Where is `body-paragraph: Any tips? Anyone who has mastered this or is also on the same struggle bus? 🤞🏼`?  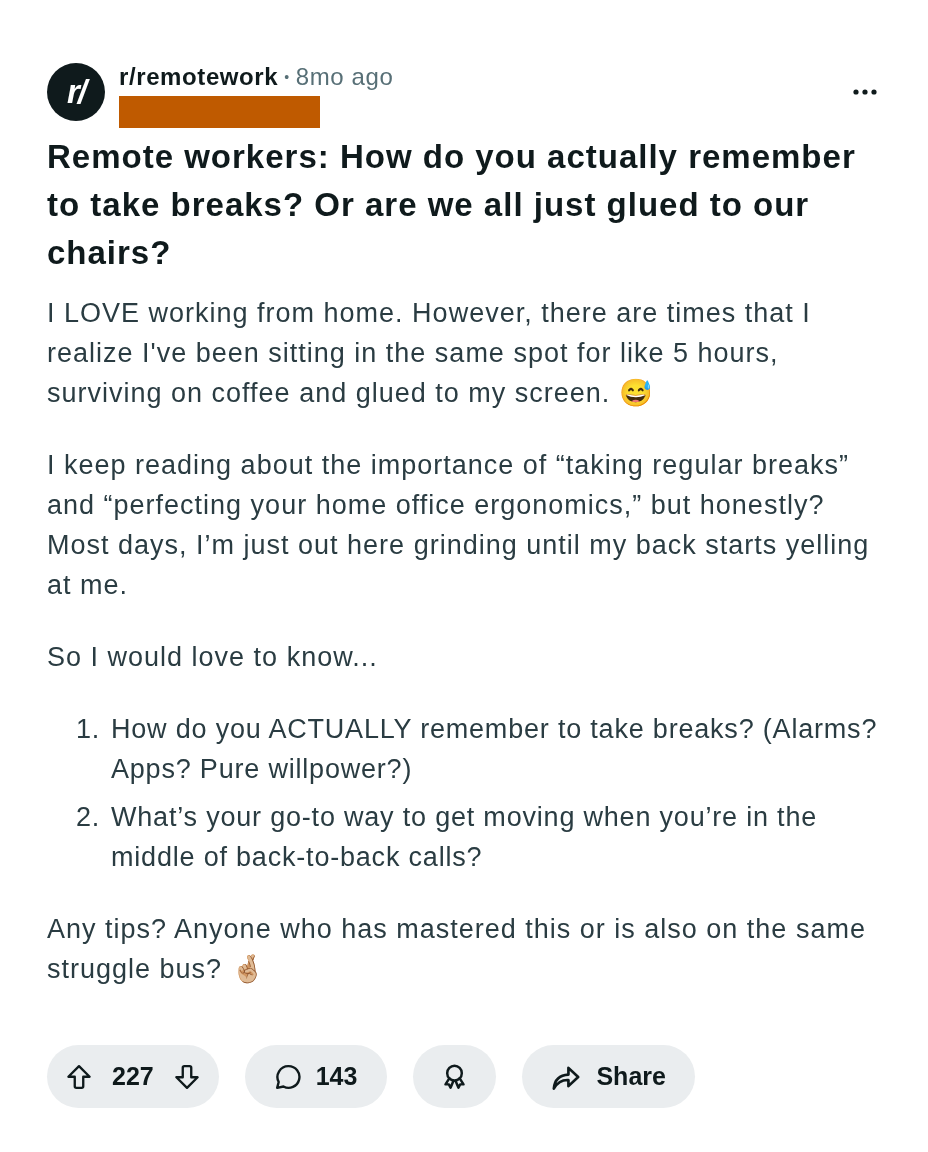
body-paragraph: Any tips? Anyone who has mastered this or is also on the same struggle bus? 🤞🏼 is located at coordinates (457, 949).